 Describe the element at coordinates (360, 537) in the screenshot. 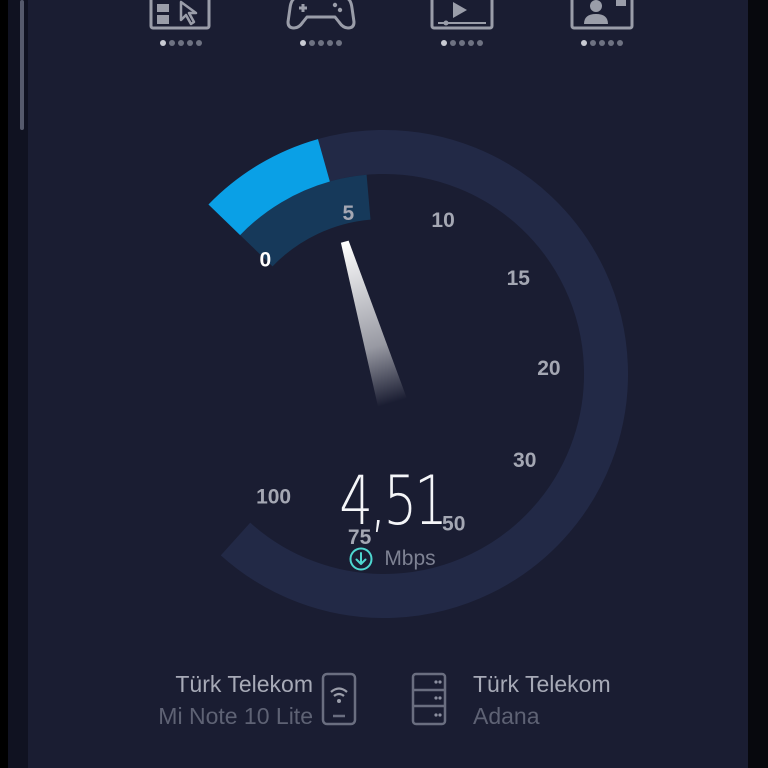

I see `gauge-tick-label: 75` at that location.